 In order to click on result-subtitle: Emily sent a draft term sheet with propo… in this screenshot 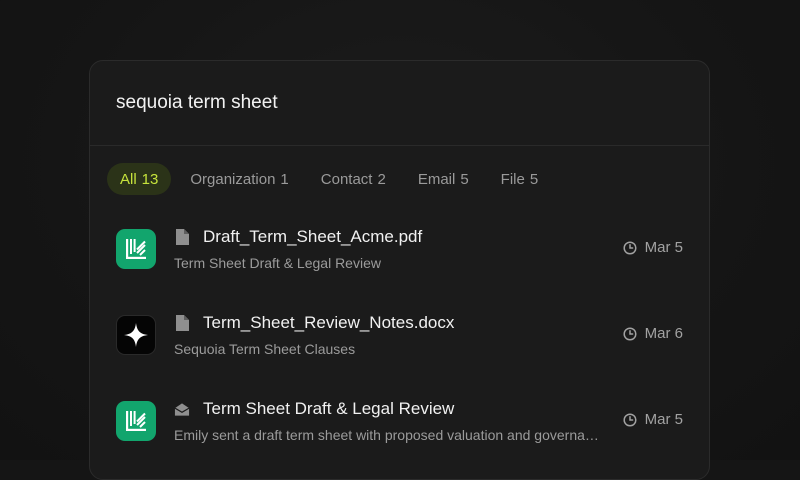, I will do `click(389, 435)`.